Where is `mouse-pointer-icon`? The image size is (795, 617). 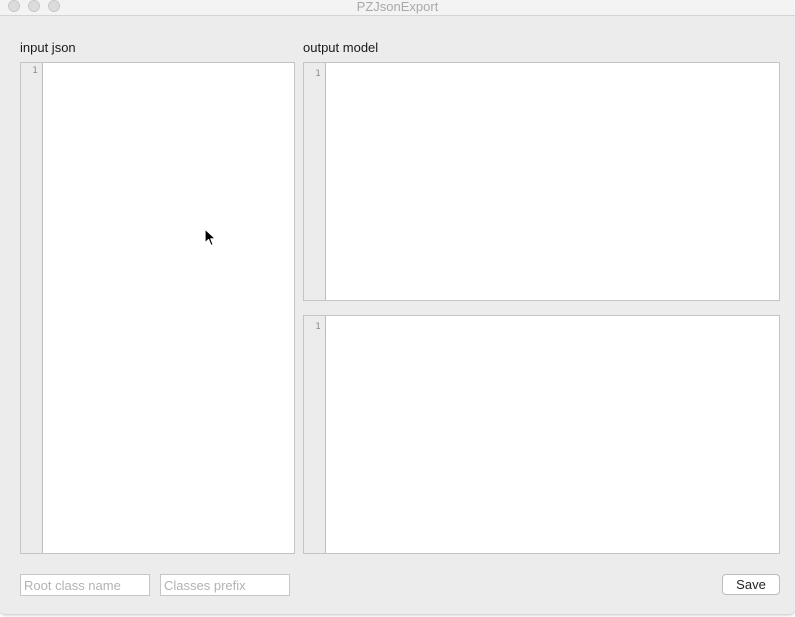 mouse-pointer-icon is located at coordinates (210, 237).